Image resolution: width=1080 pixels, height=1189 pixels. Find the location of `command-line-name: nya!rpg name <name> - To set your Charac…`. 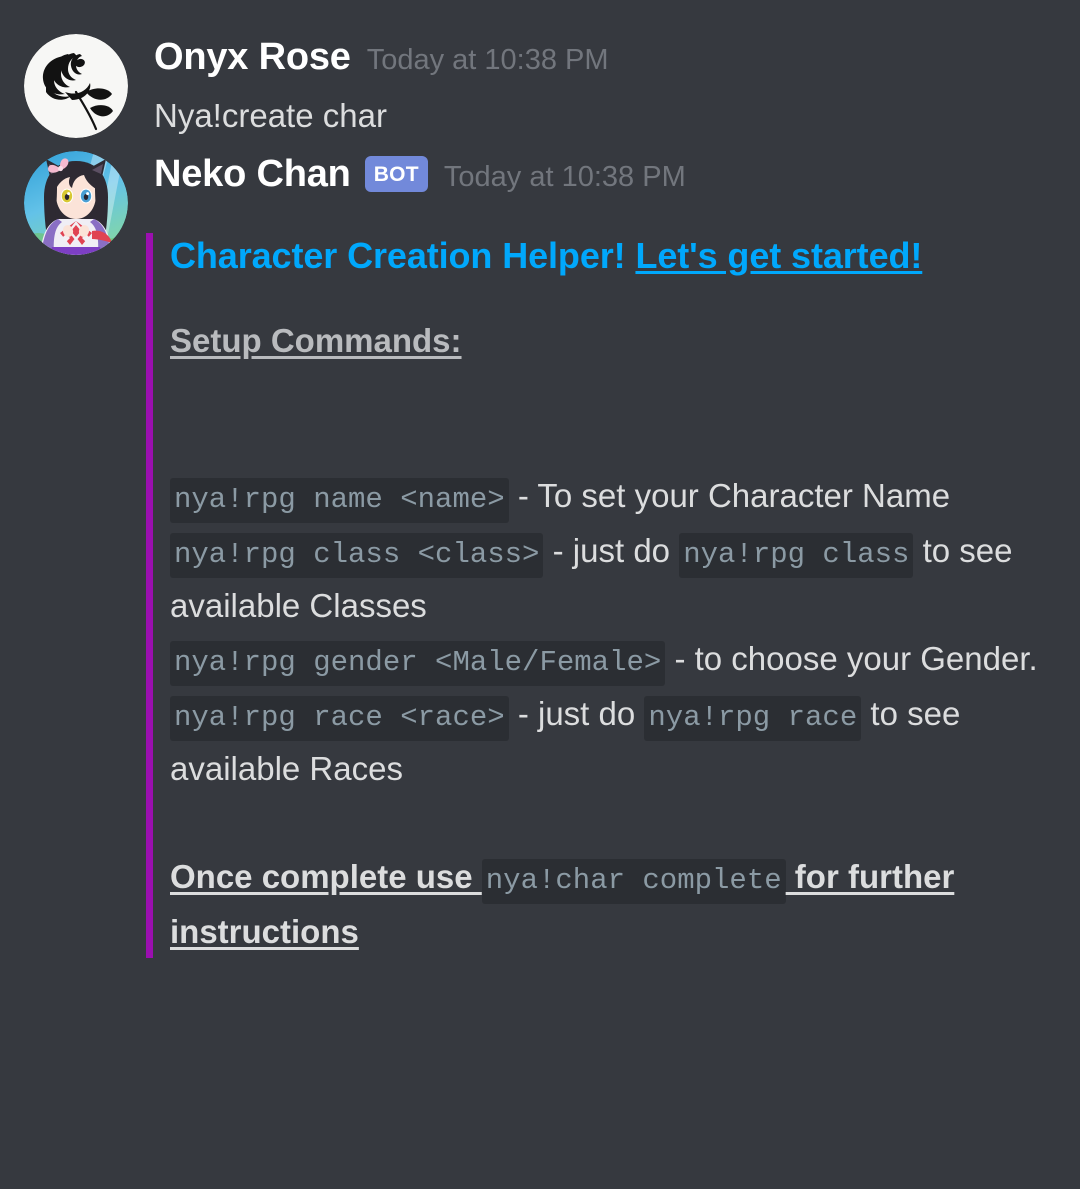

command-line-name: nya!rpg name <name> - To set your Charac… is located at coordinates (615, 496).